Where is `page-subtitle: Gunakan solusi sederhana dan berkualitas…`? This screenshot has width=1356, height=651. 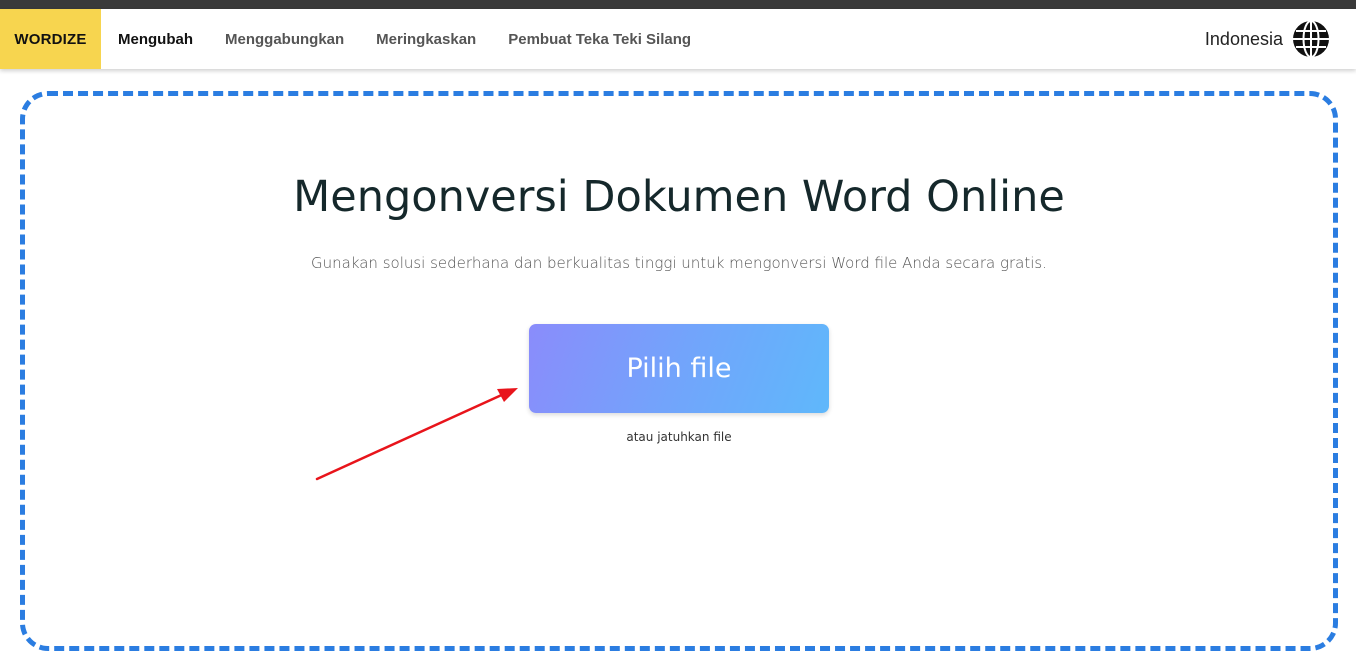 page-subtitle: Gunakan solusi sederhana dan berkualitas… is located at coordinates (678, 263).